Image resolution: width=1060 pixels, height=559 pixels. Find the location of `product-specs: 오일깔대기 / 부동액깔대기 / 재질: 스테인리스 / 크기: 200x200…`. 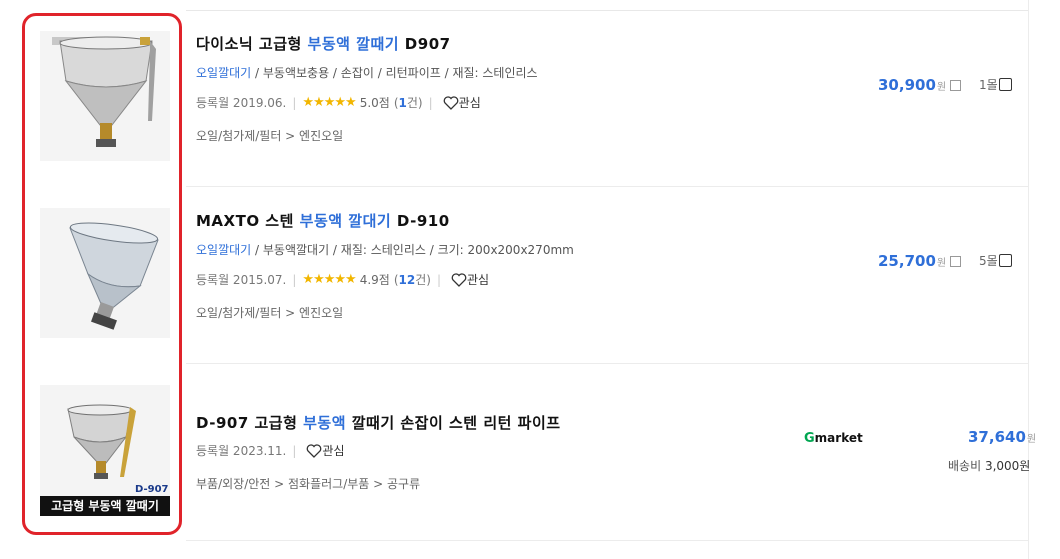

product-specs: 오일깔대기 / 부동액깔대기 / 재질: 스테인리스 / 크기: 200x200… is located at coordinates (385, 250).